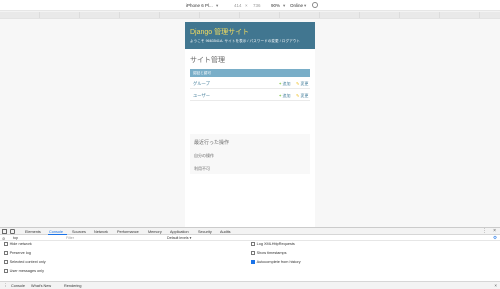 The image size is (500, 289). Describe the element at coordinates (5, 286) in the screenshot. I see `drawer-menu-icon: ⋮` at that location.